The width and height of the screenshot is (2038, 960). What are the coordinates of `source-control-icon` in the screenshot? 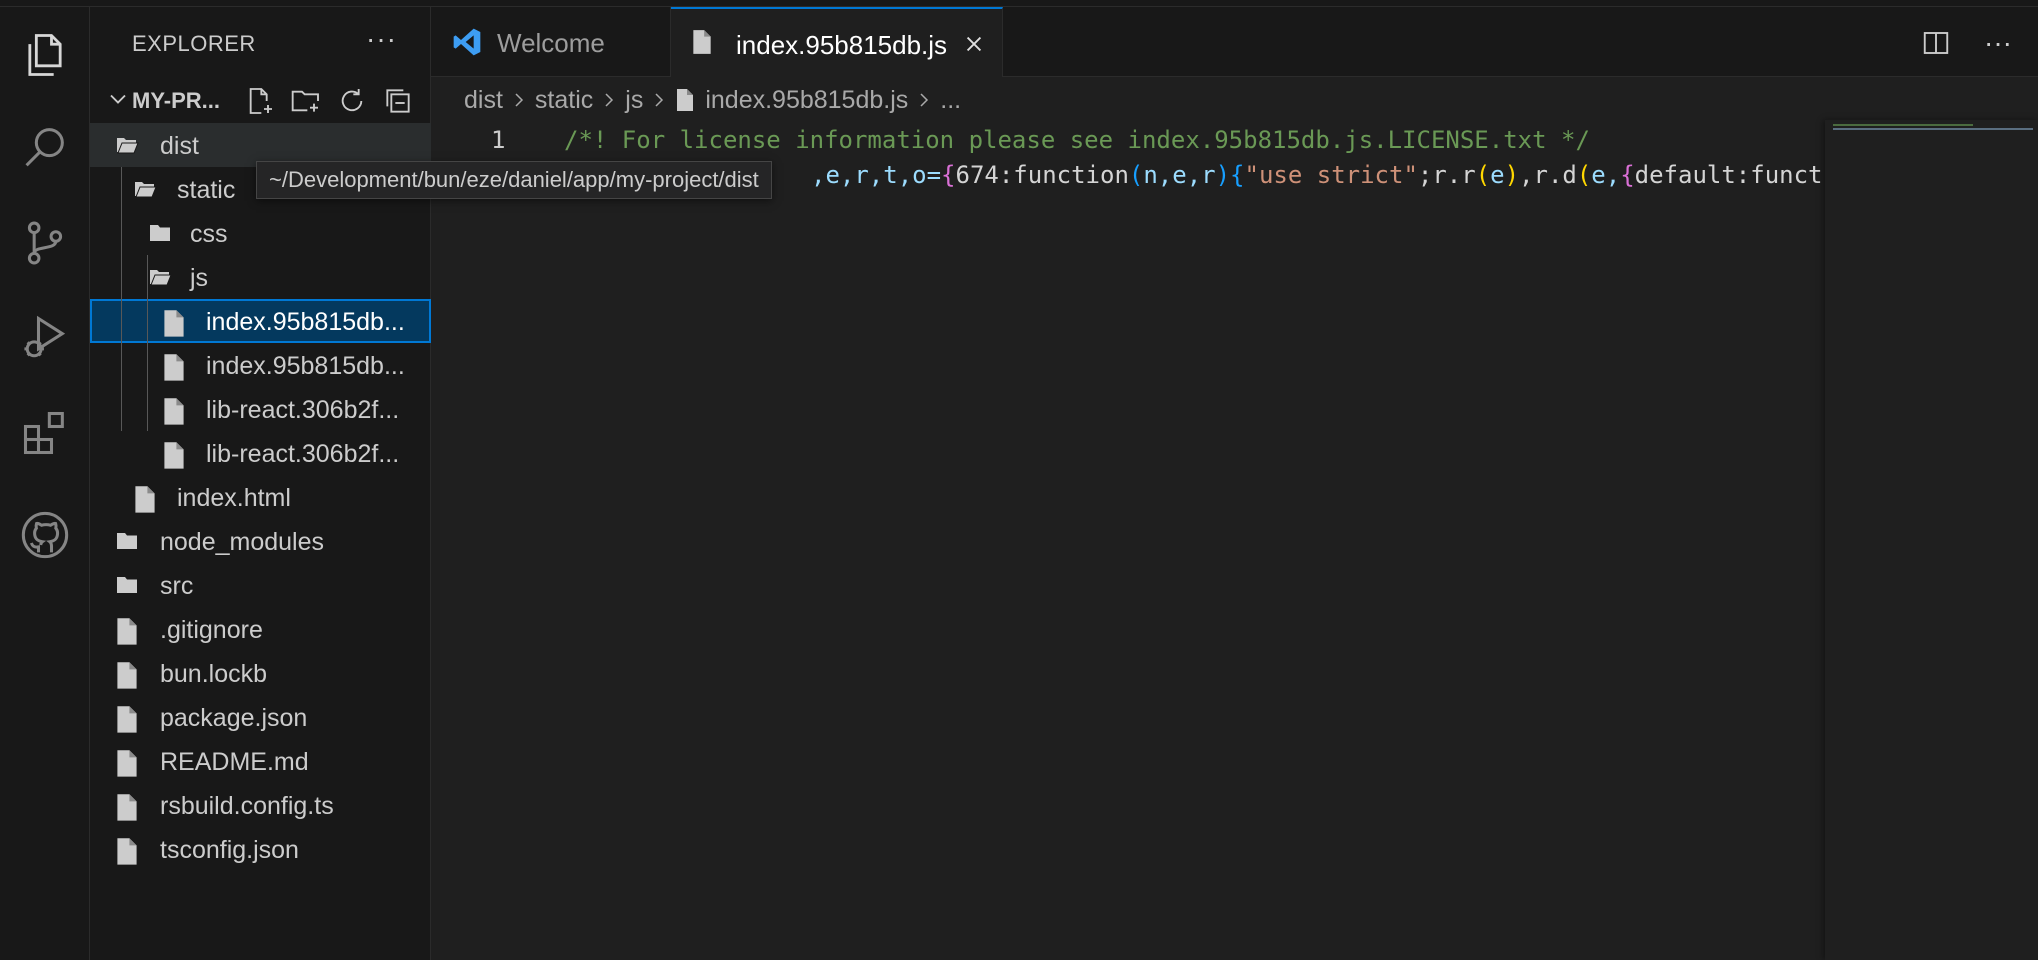 It's located at (45, 243).